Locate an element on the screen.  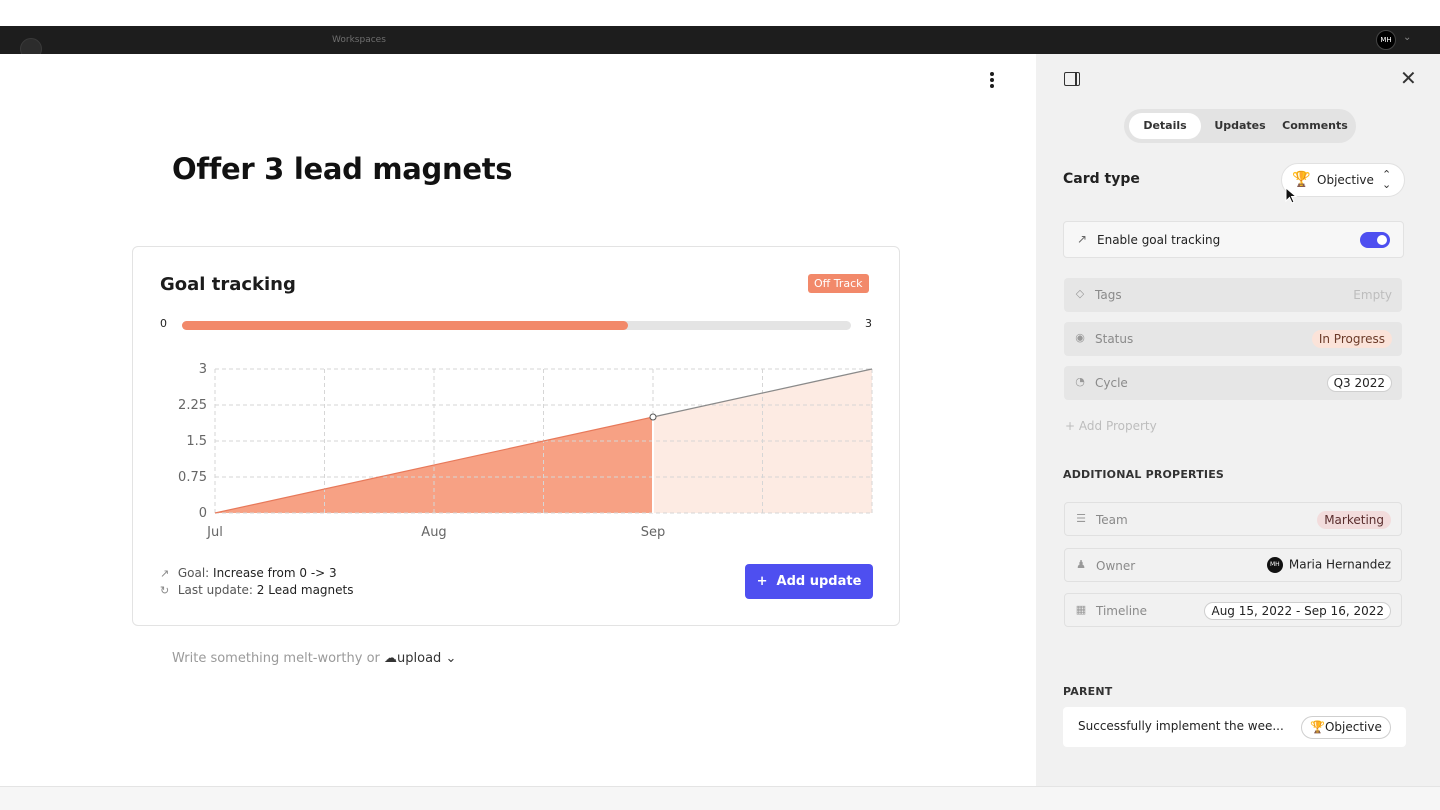
users-icon: ♟ is located at coordinates (1081, 564).